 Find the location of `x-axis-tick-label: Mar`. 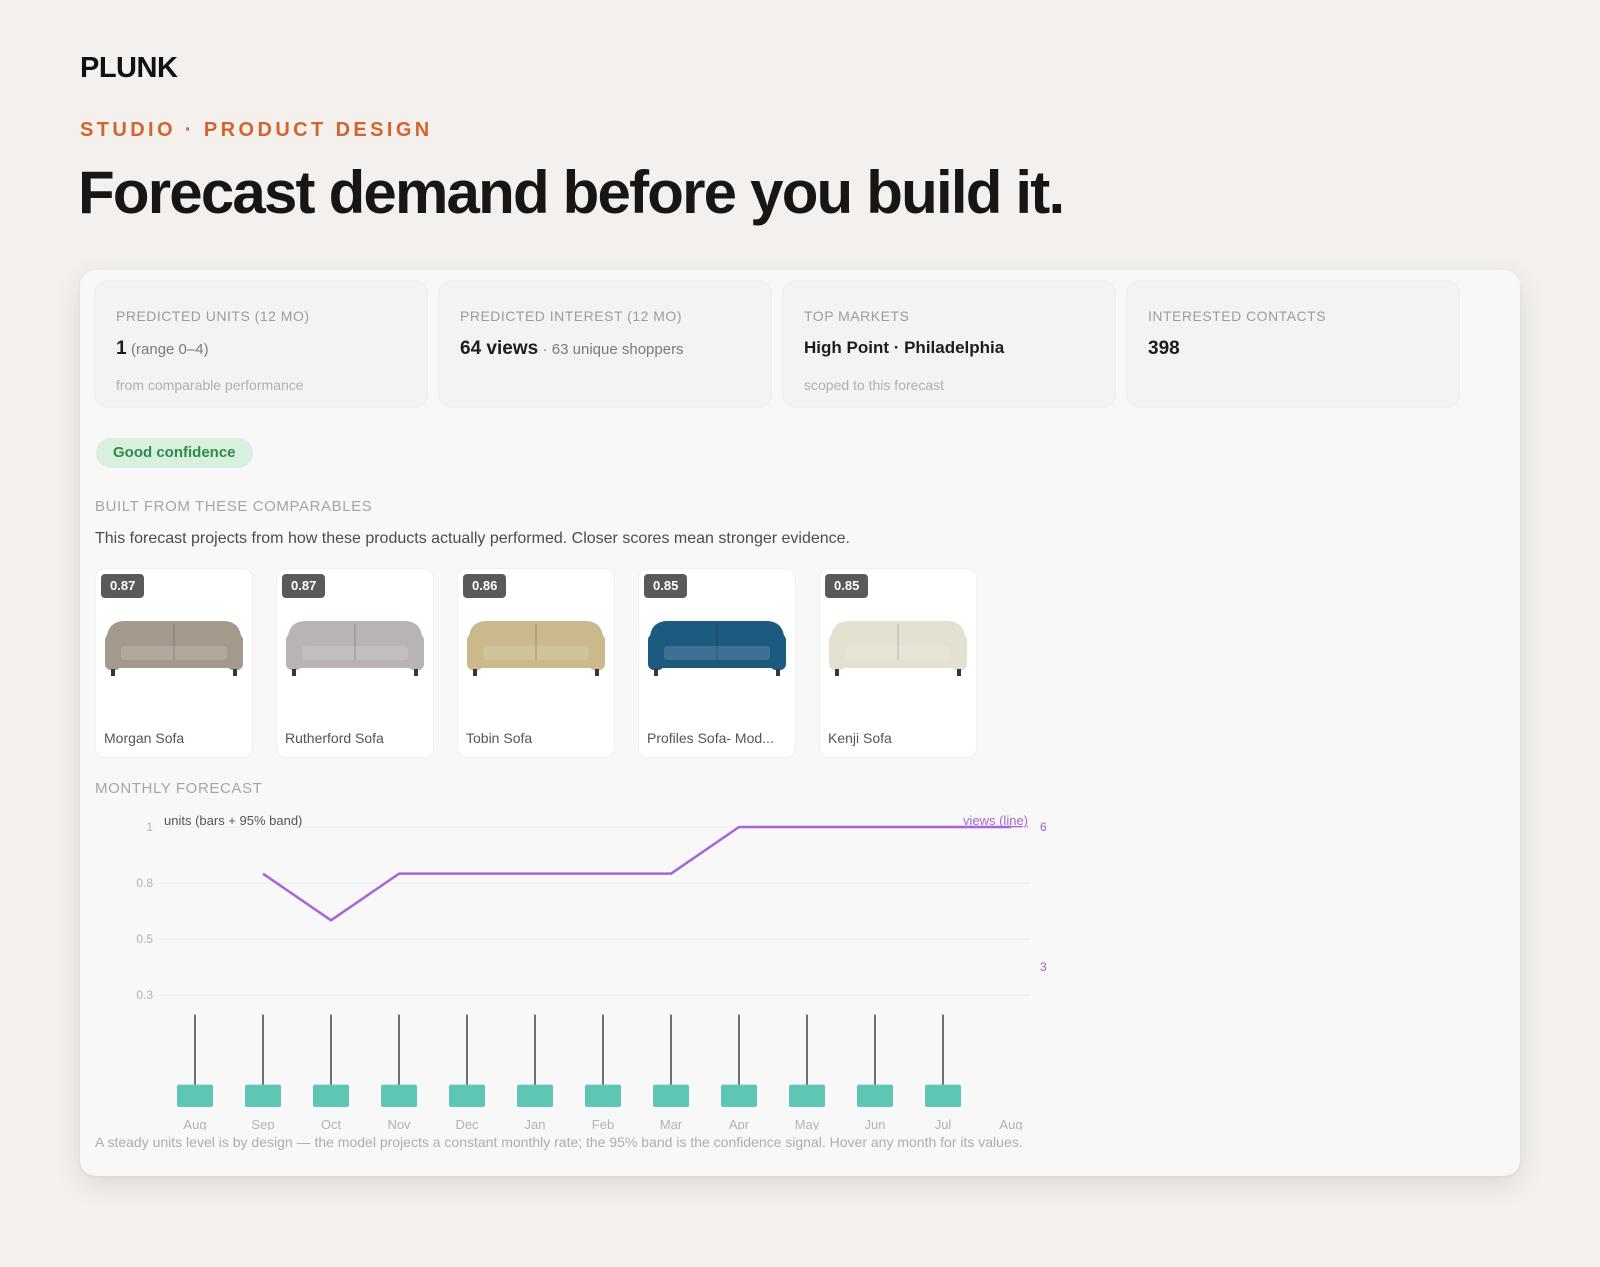

x-axis-tick-label: Mar is located at coordinates (671, 1123).